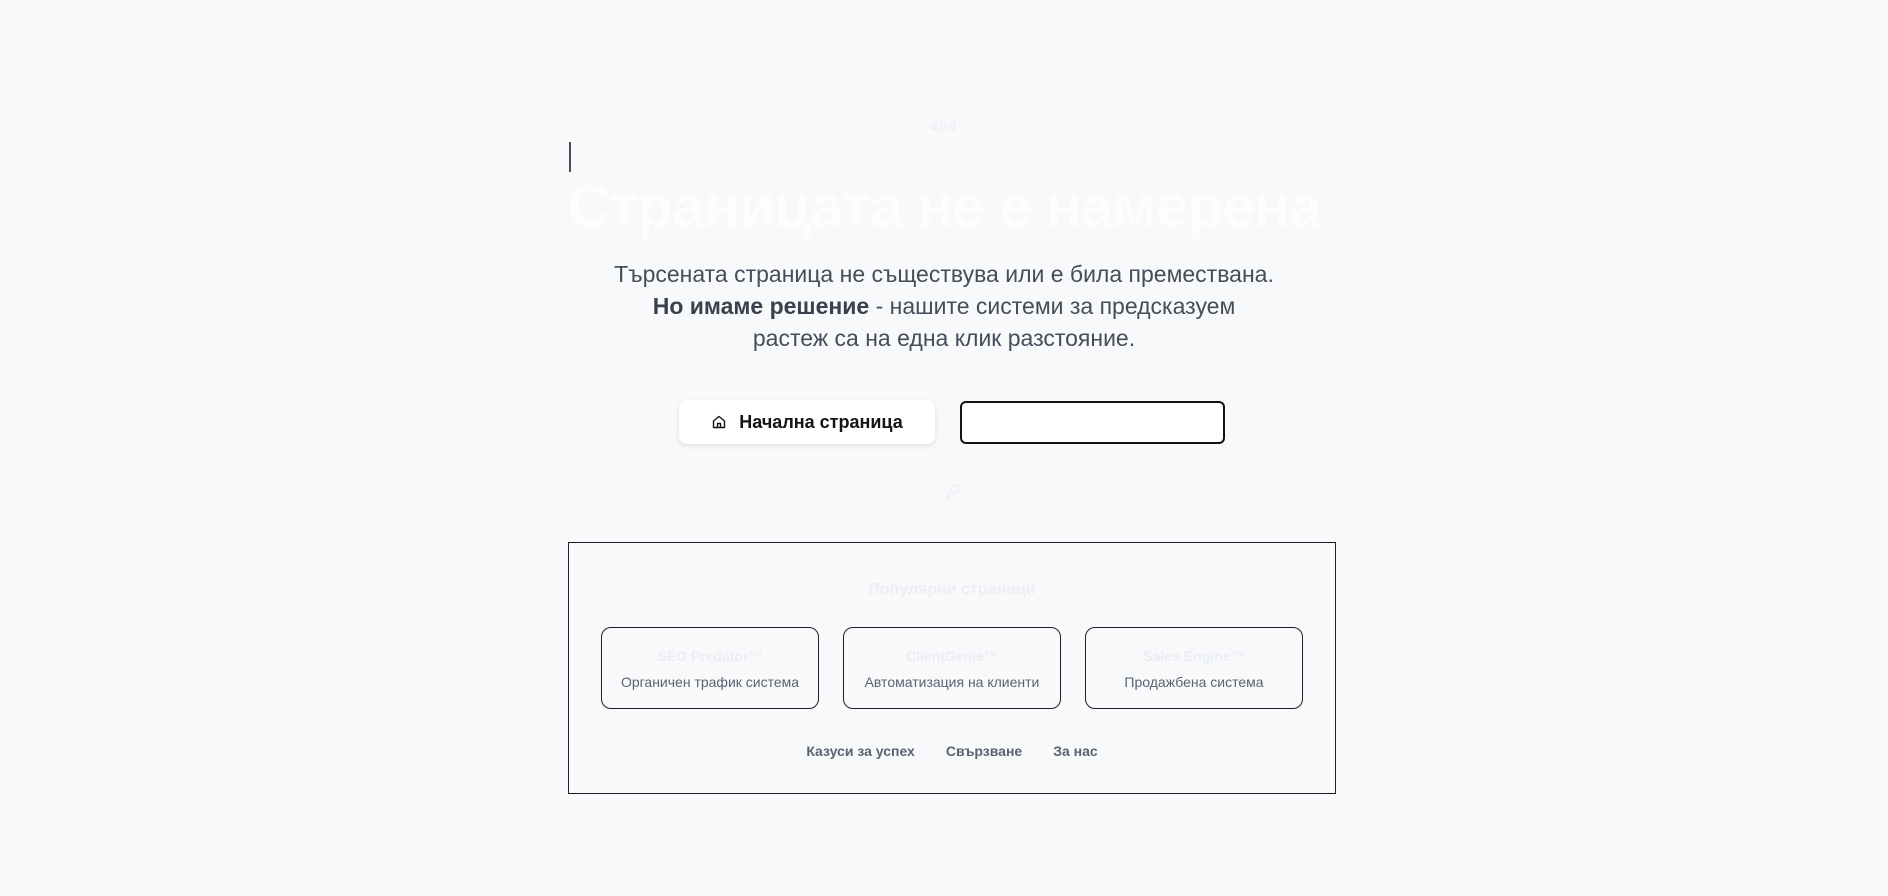 This screenshot has height=896, width=1888. I want to click on card-description: Автоматизация на клиенти, so click(952, 682).